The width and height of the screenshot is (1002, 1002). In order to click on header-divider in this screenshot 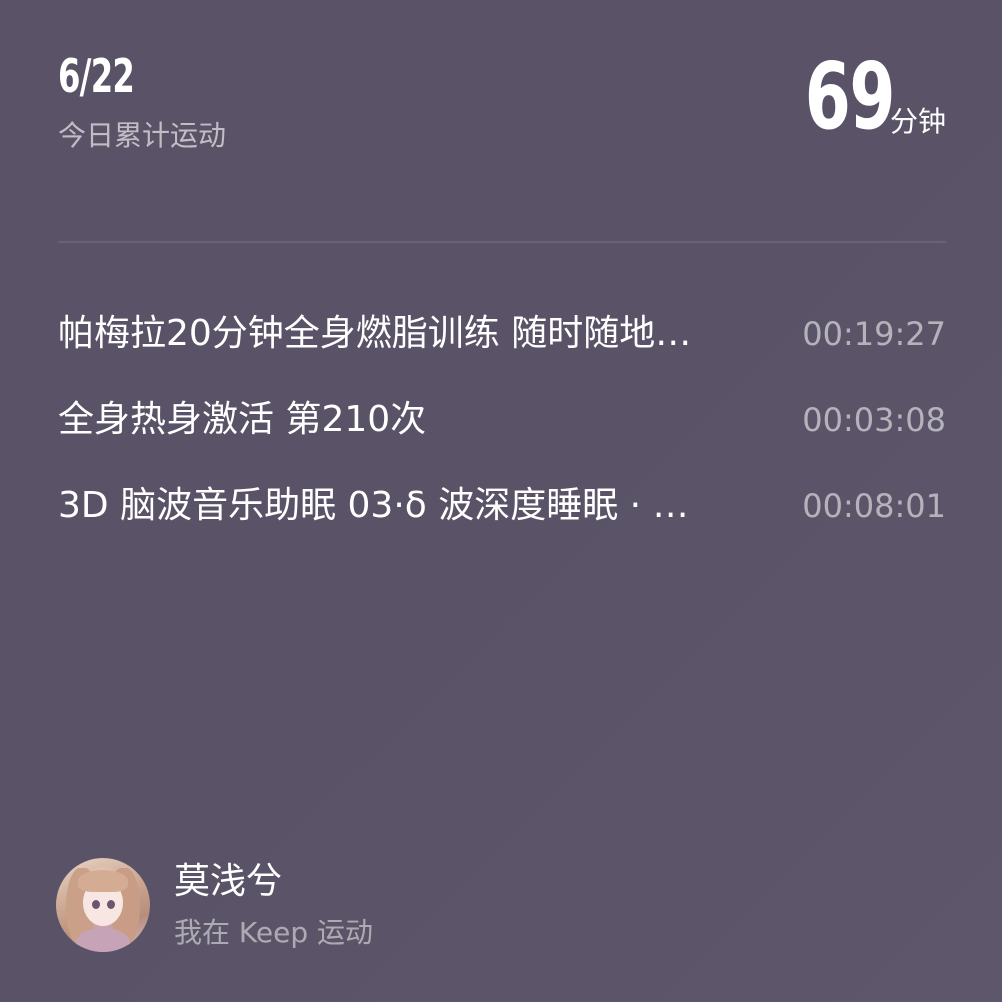, I will do `click(502, 242)`.